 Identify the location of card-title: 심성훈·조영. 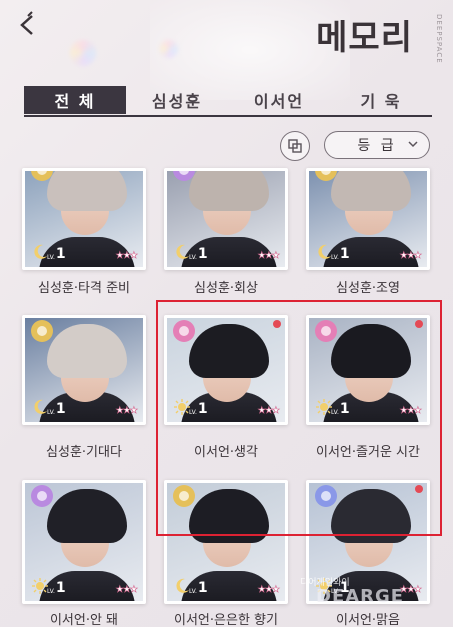
(368, 288).